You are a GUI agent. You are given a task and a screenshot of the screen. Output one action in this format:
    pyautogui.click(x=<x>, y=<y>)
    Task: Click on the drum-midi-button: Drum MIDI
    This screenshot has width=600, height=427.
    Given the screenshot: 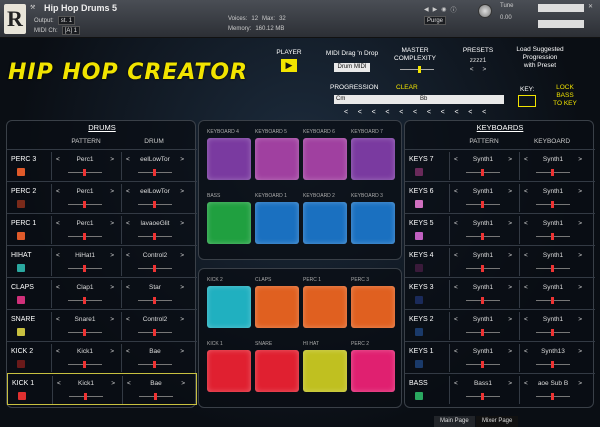 What is the action you would take?
    pyautogui.click(x=352, y=67)
    